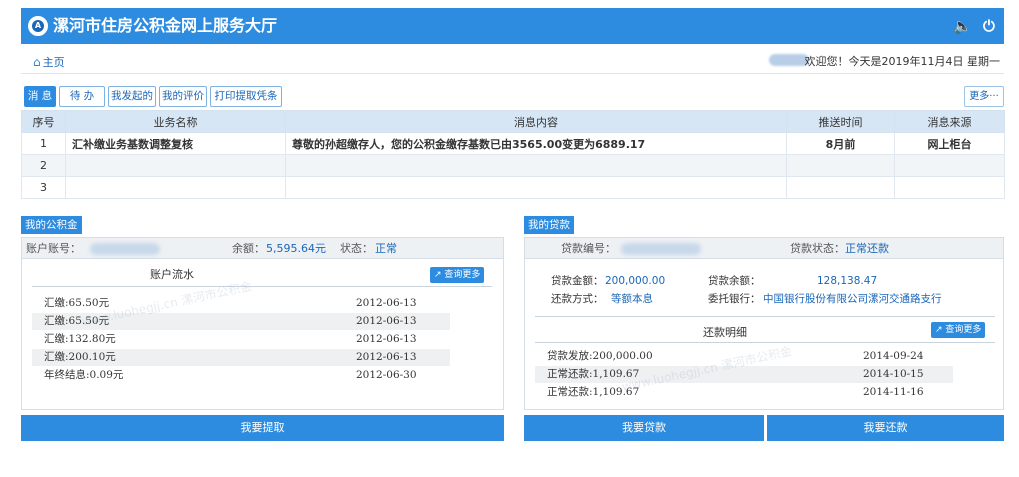 The width and height of the screenshot is (1019, 477). I want to click on loan-no-label: 贷款编号：, so click(588, 248).